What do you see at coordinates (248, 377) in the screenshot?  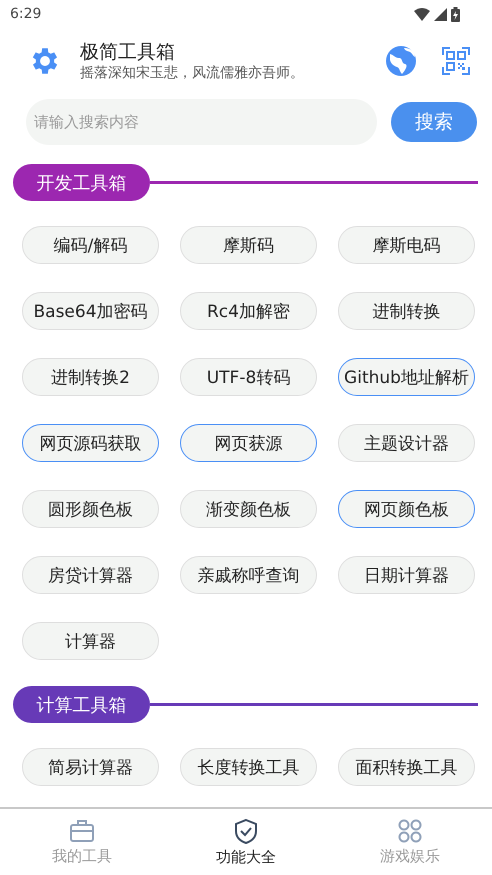 I see `tool-button: UTF-8转码` at bounding box center [248, 377].